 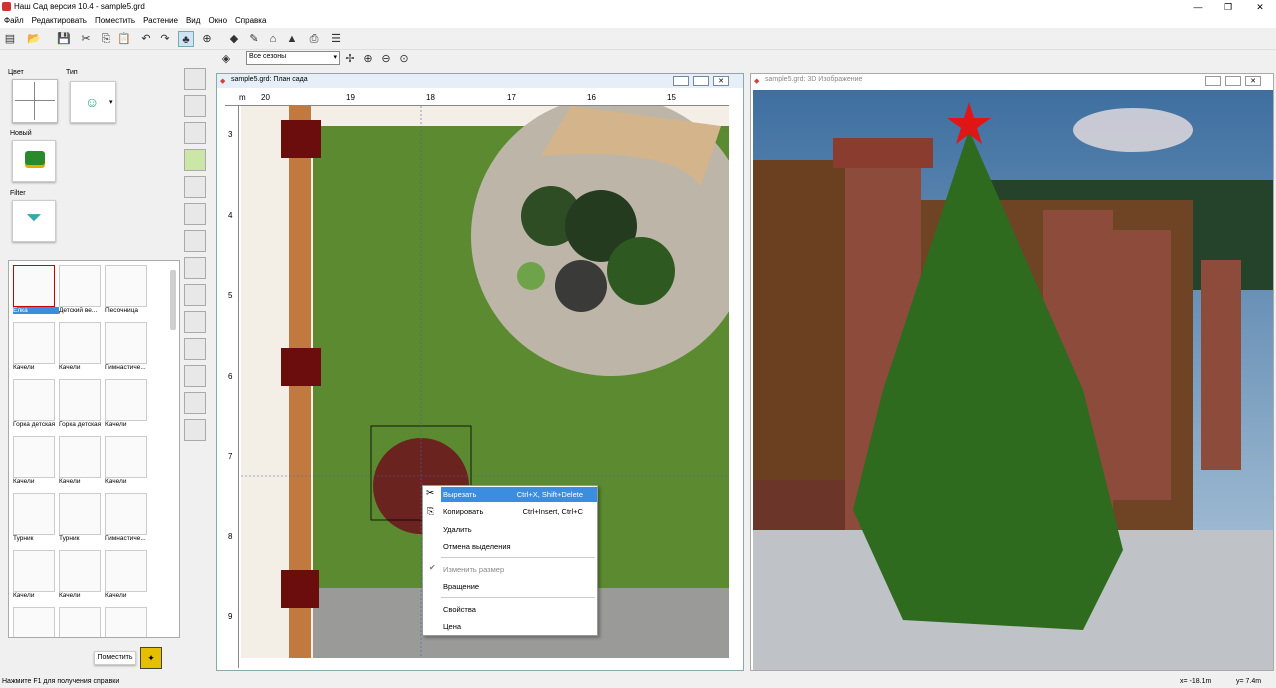 What do you see at coordinates (195, 79) in the screenshot?
I see `ruler-tool-icon` at bounding box center [195, 79].